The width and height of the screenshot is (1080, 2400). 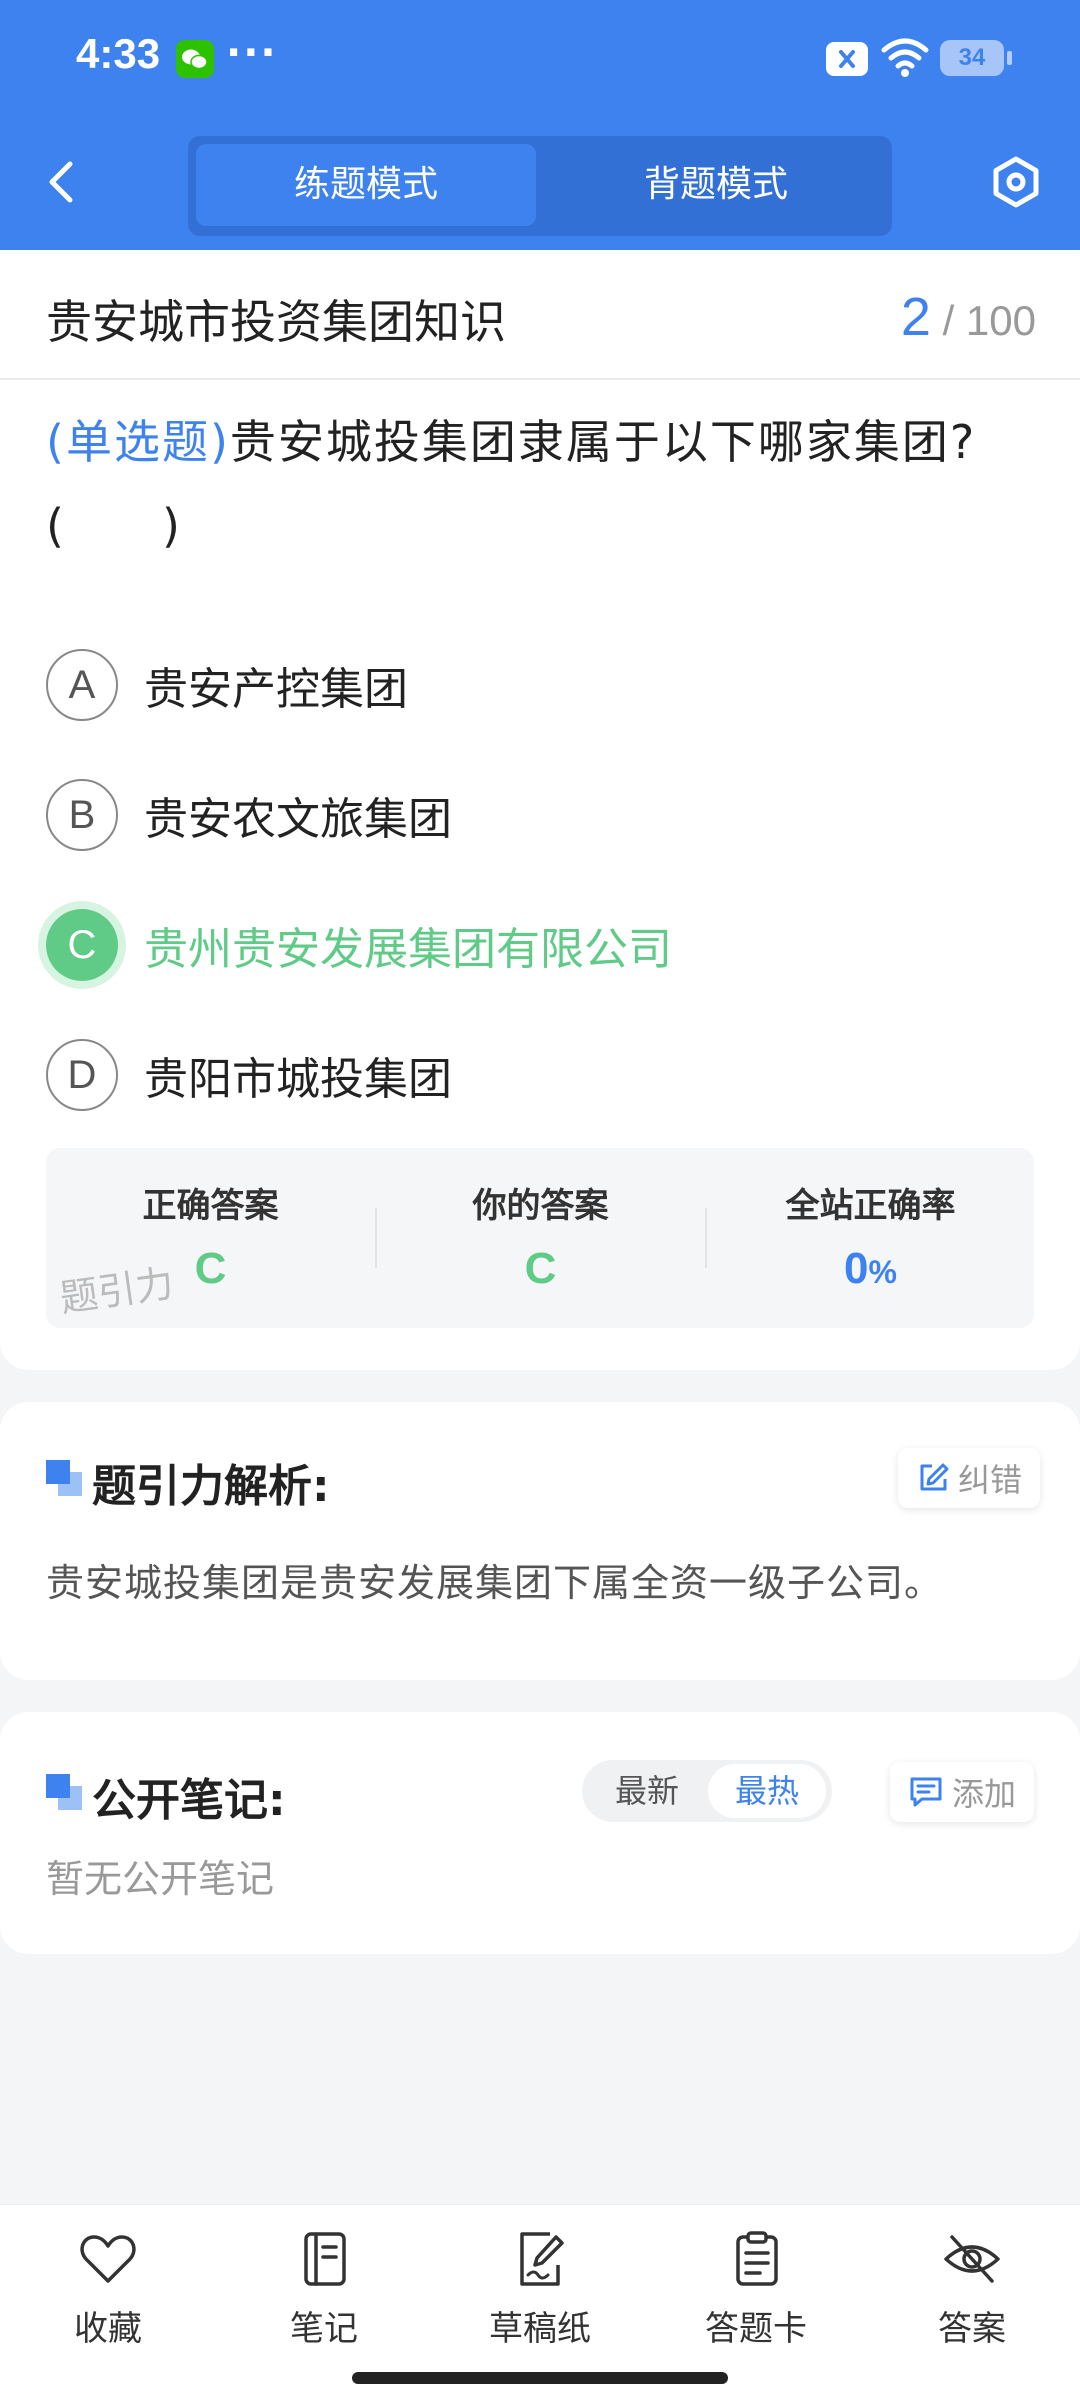 I want to click on sort-hottest: 最热, so click(x=767, y=1791).